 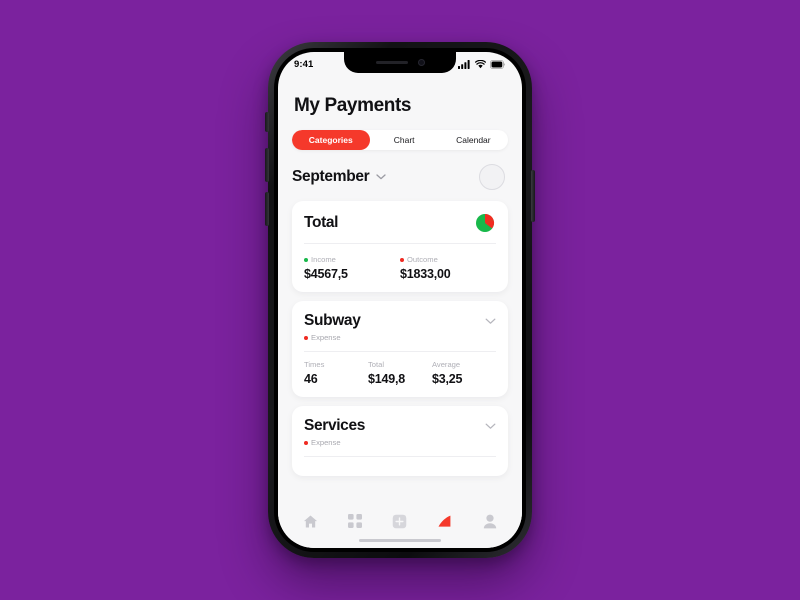 I want to click on services-card-header: Services, so click(x=400, y=426).